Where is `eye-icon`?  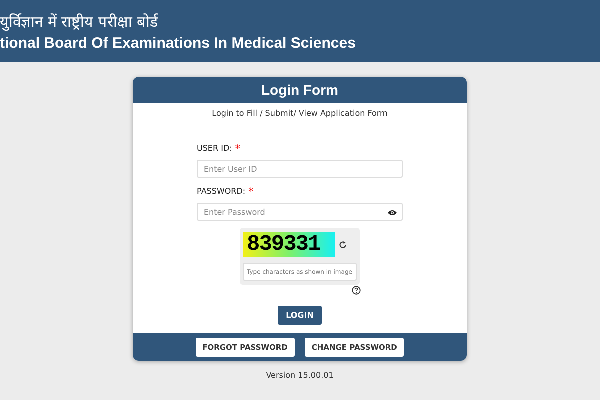
eye-icon is located at coordinates (392, 213).